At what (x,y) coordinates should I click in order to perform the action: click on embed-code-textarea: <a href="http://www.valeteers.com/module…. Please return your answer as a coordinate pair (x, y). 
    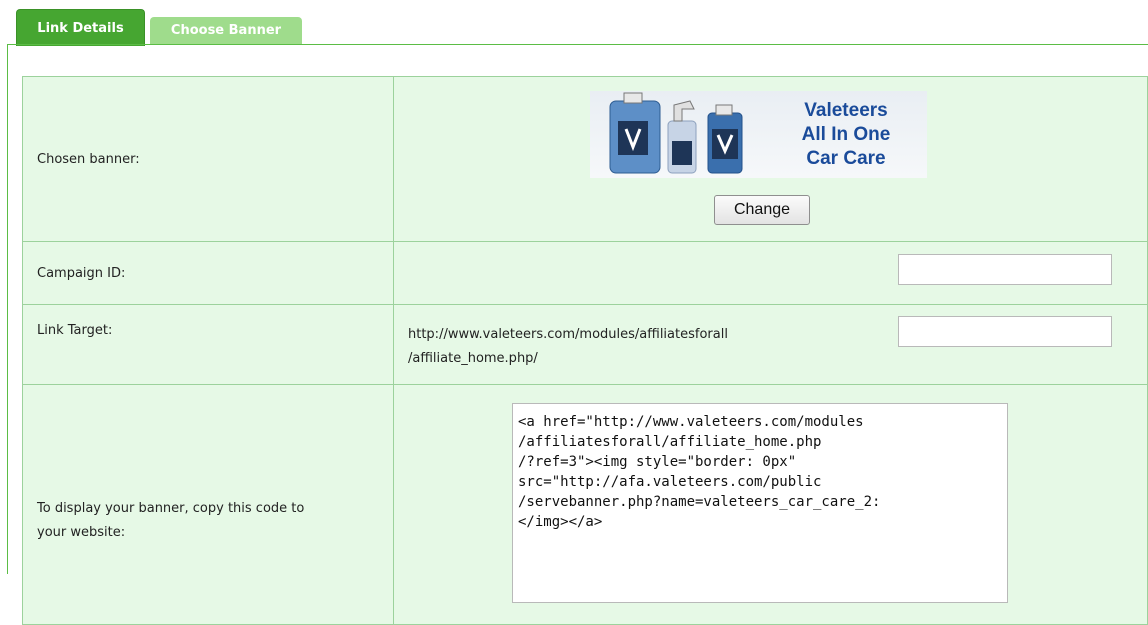
    Looking at the image, I should click on (760, 503).